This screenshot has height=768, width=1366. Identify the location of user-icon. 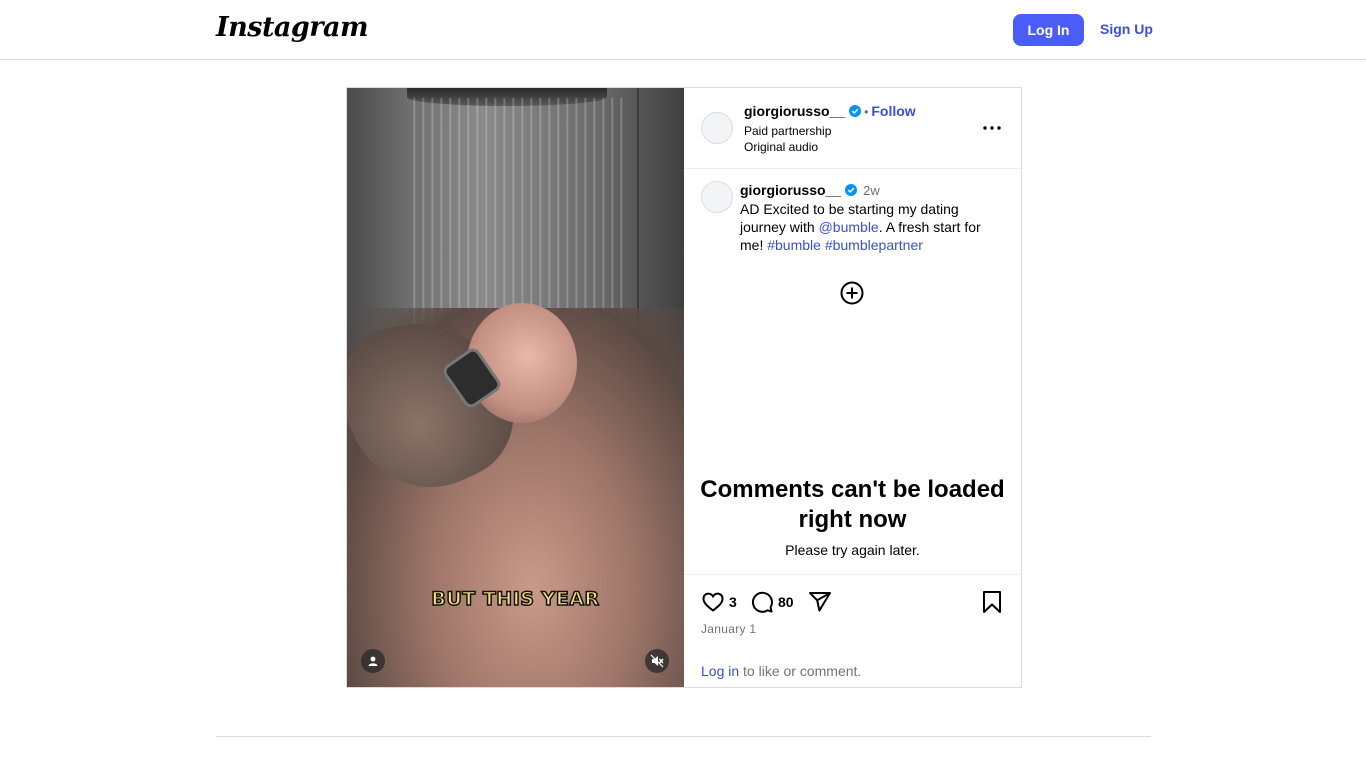
(373, 661).